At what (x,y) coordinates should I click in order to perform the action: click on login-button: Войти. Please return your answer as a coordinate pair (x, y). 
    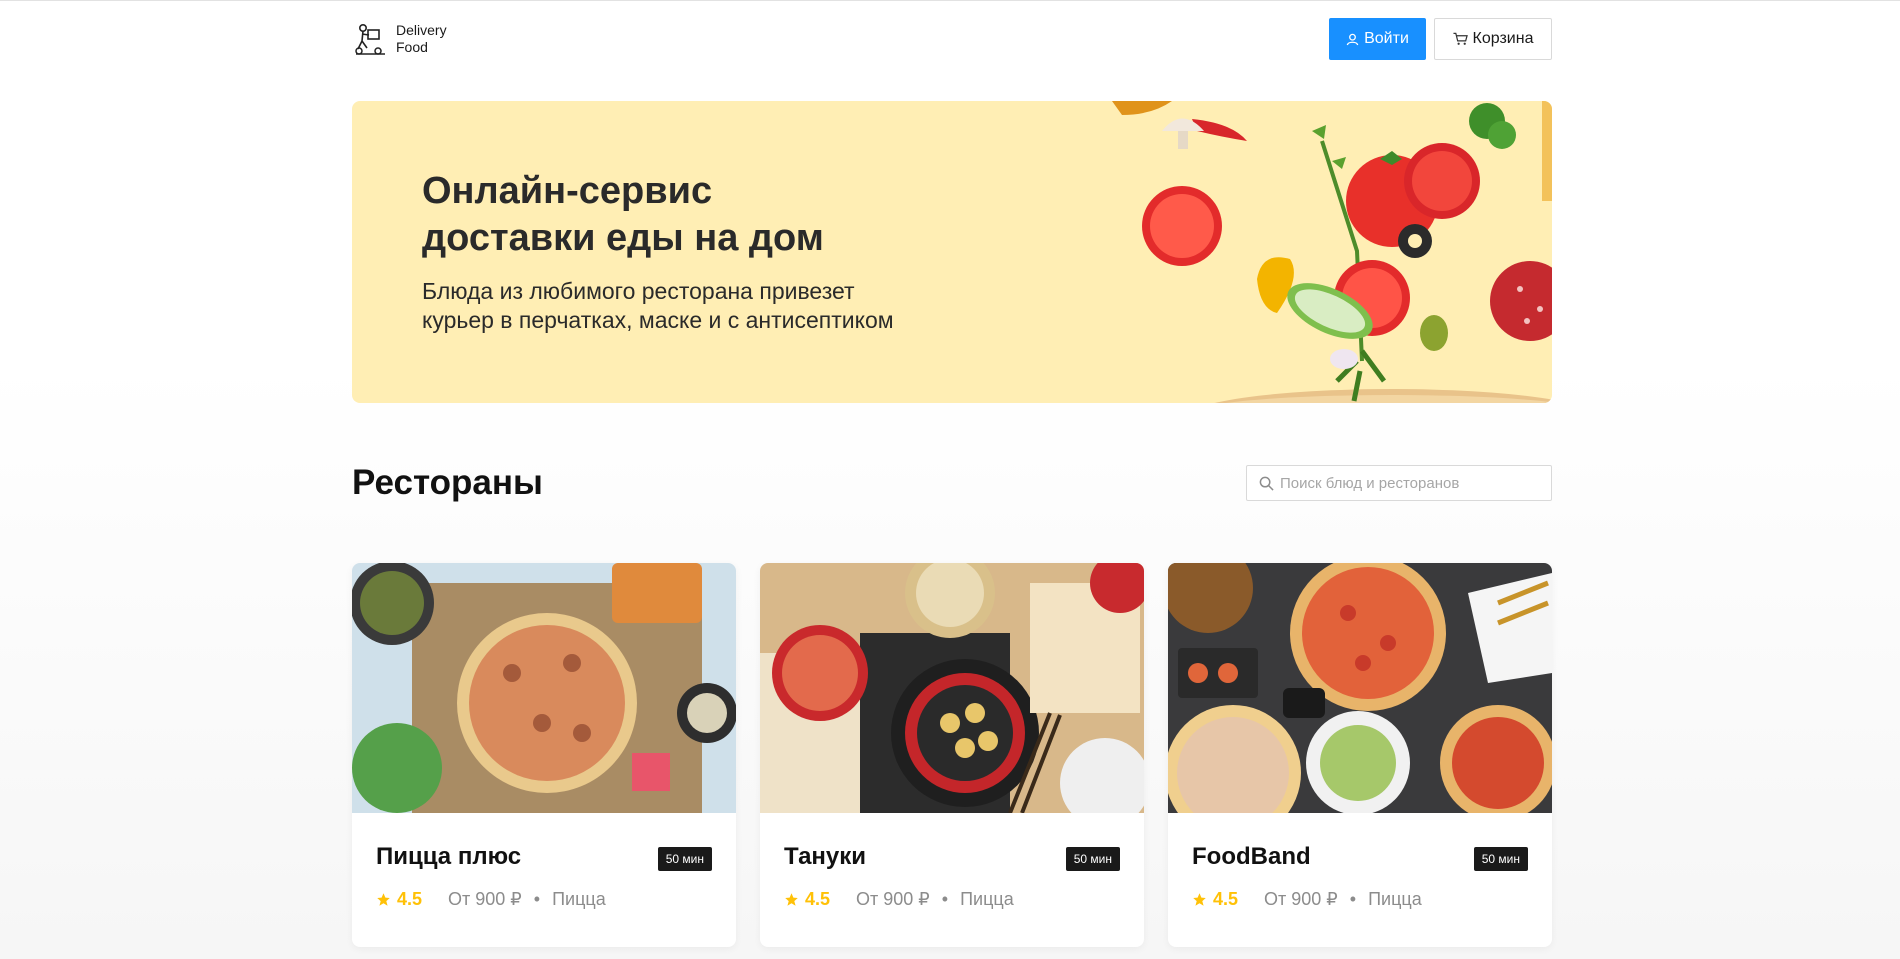
    Looking at the image, I should click on (1377, 39).